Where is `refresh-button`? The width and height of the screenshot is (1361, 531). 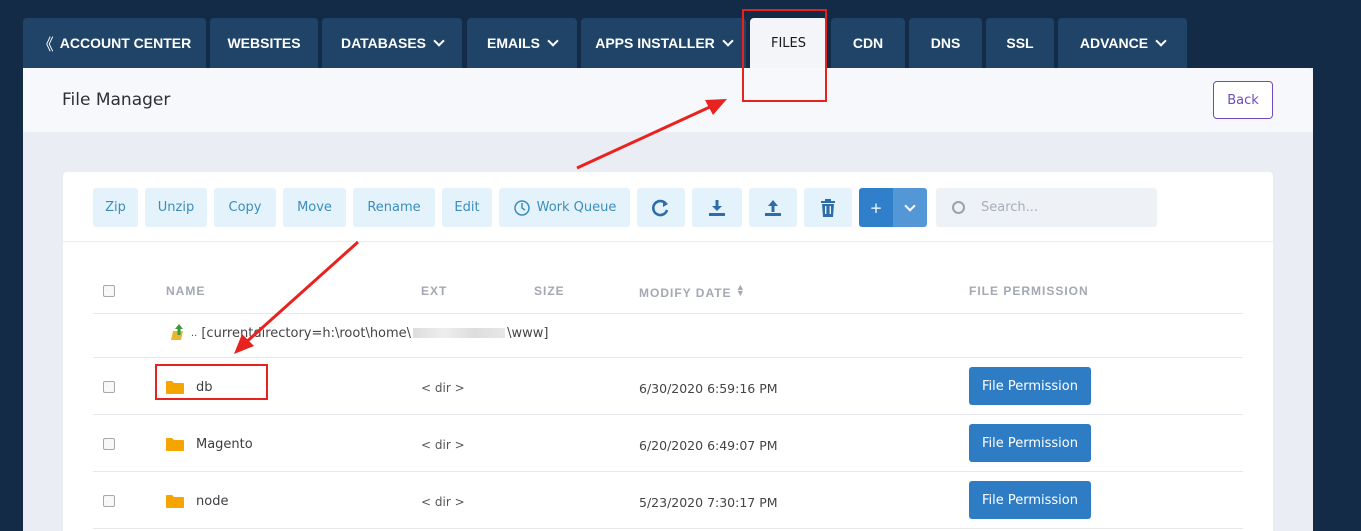 refresh-button is located at coordinates (661, 207).